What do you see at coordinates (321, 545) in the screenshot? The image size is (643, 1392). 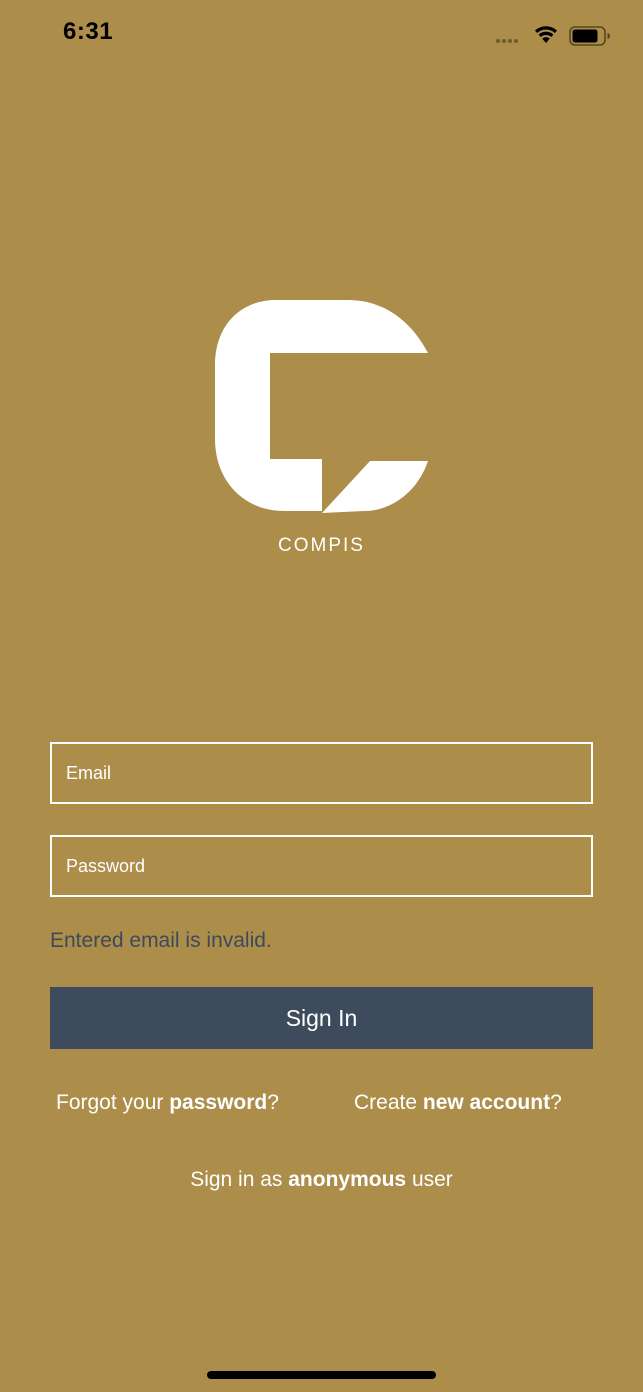 I see `brand-name: COMPIS` at bounding box center [321, 545].